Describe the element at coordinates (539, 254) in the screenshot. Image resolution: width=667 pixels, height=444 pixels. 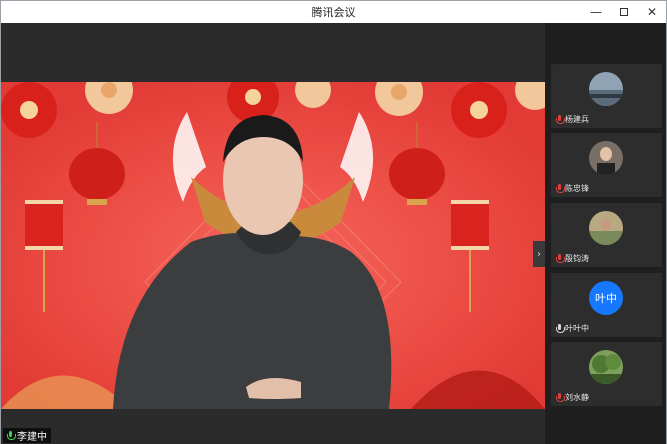
I see `collapse-sidebar-button: ›` at that location.